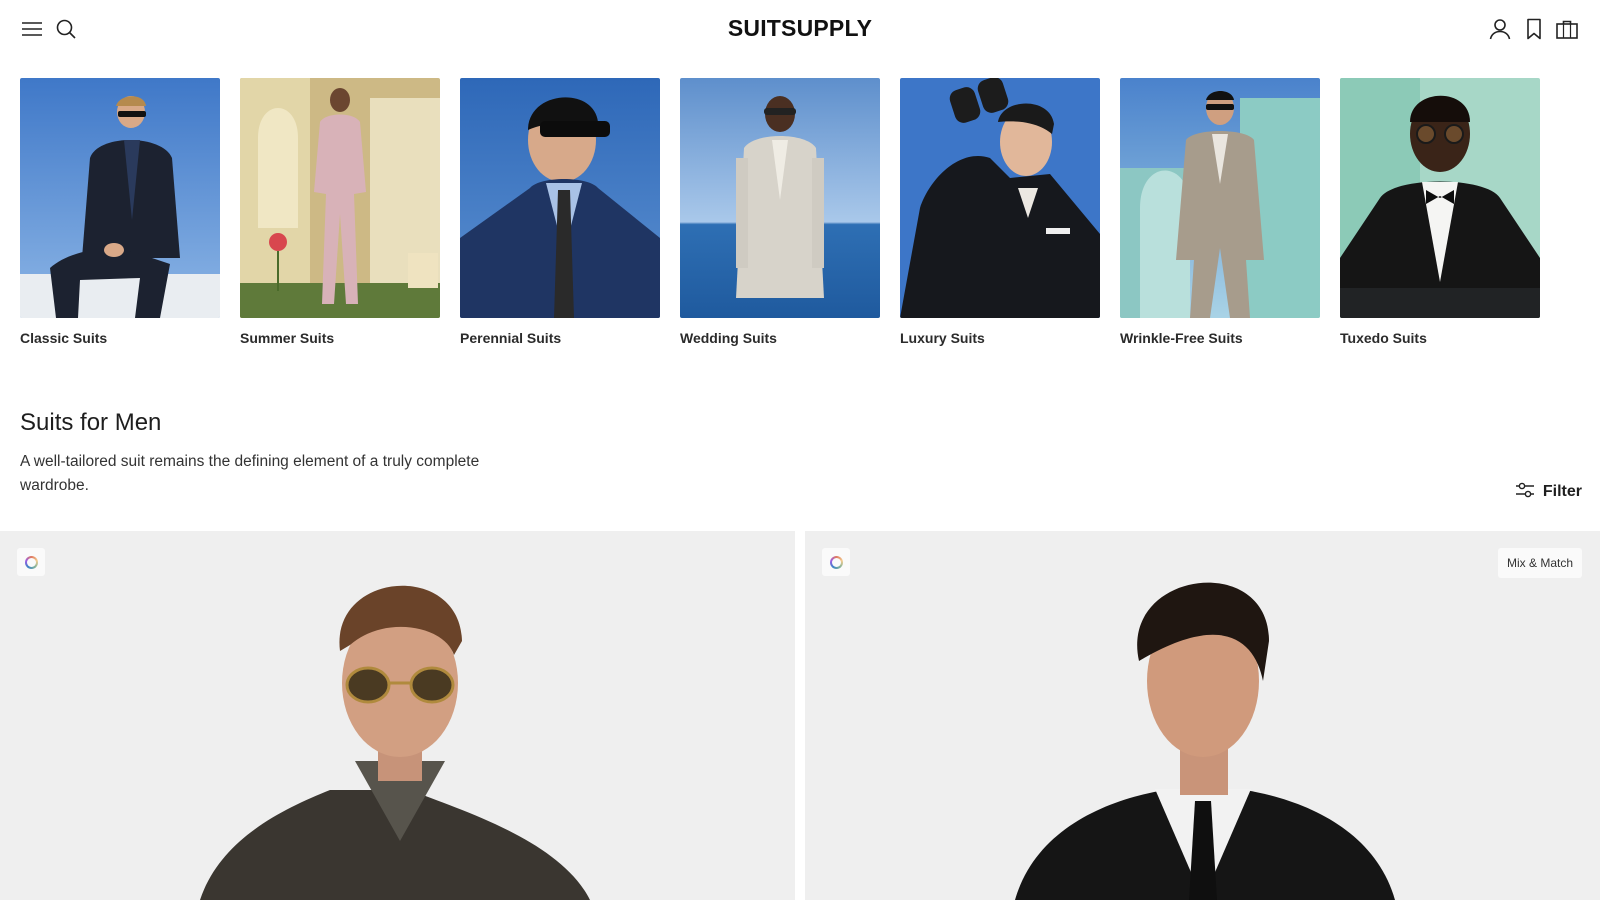 The image size is (1600, 900). Describe the element at coordinates (1567, 29) in the screenshot. I see `bag-icon` at that location.